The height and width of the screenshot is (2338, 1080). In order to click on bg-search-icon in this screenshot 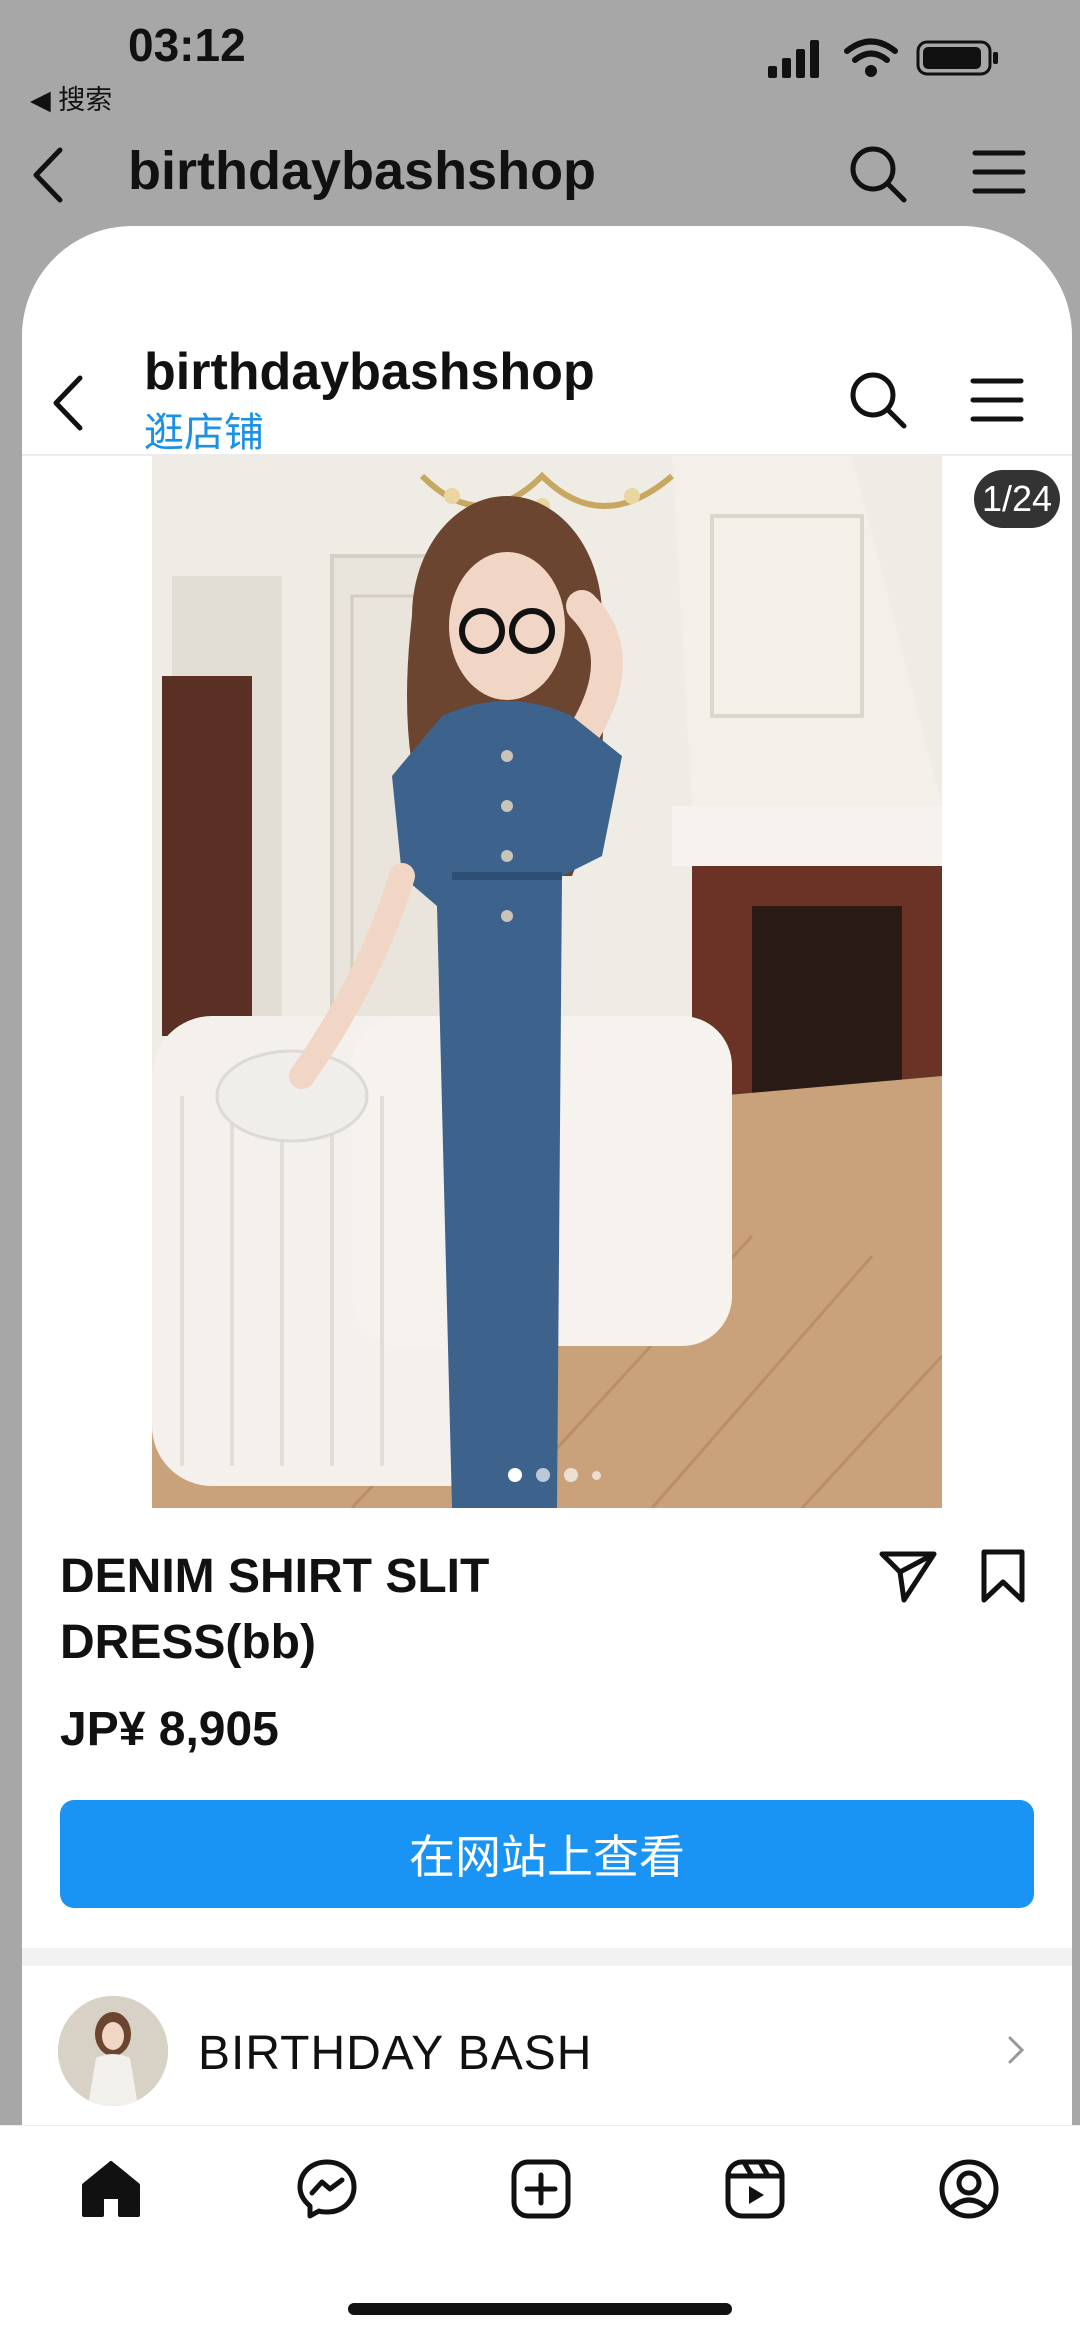, I will do `click(878, 174)`.